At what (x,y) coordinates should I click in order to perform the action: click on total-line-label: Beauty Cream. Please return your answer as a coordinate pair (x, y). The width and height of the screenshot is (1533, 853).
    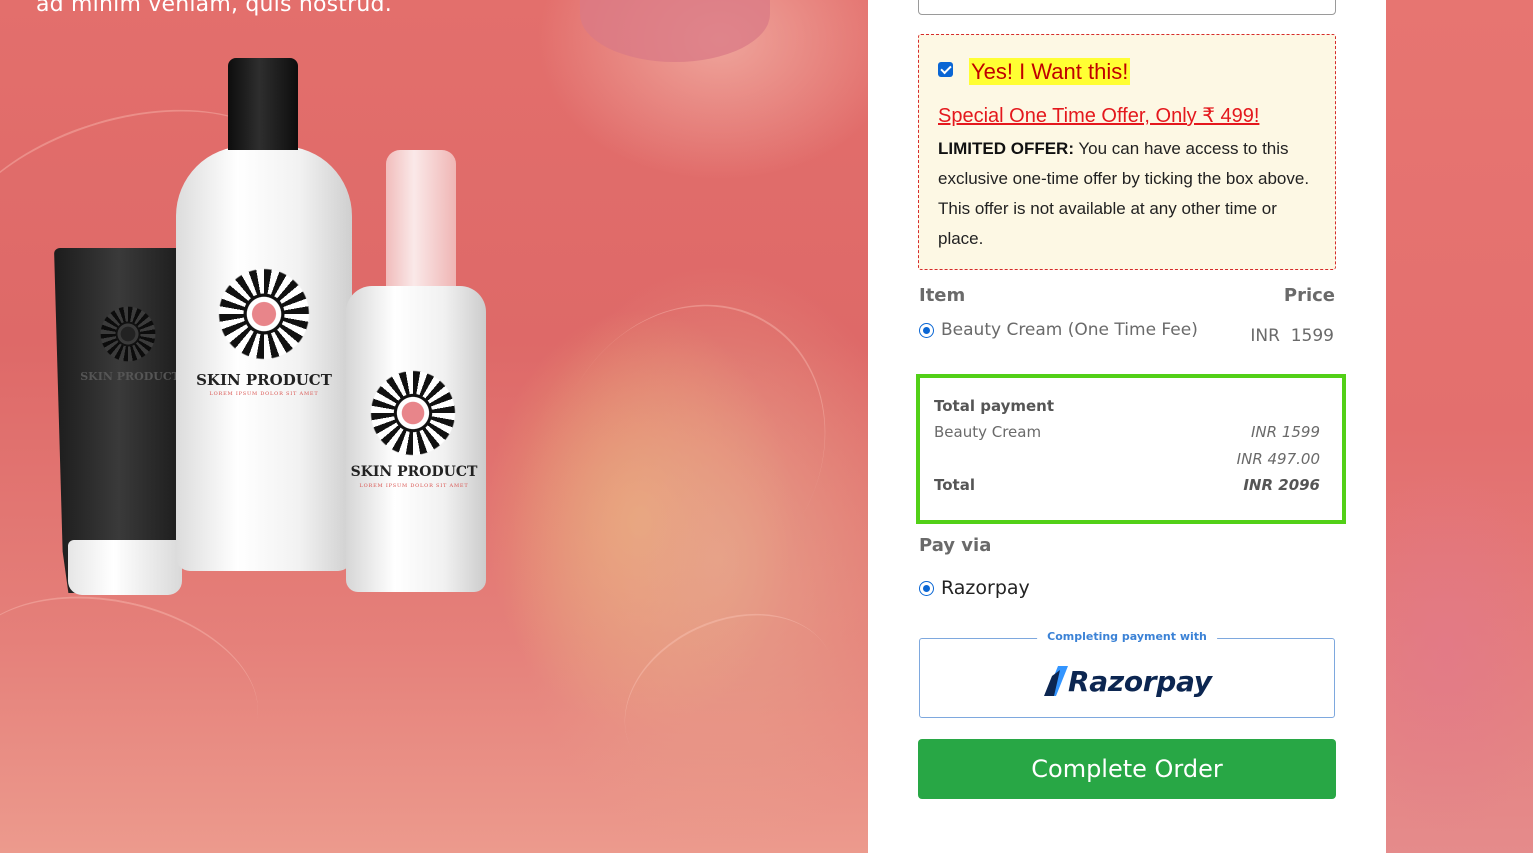
    Looking at the image, I should click on (988, 432).